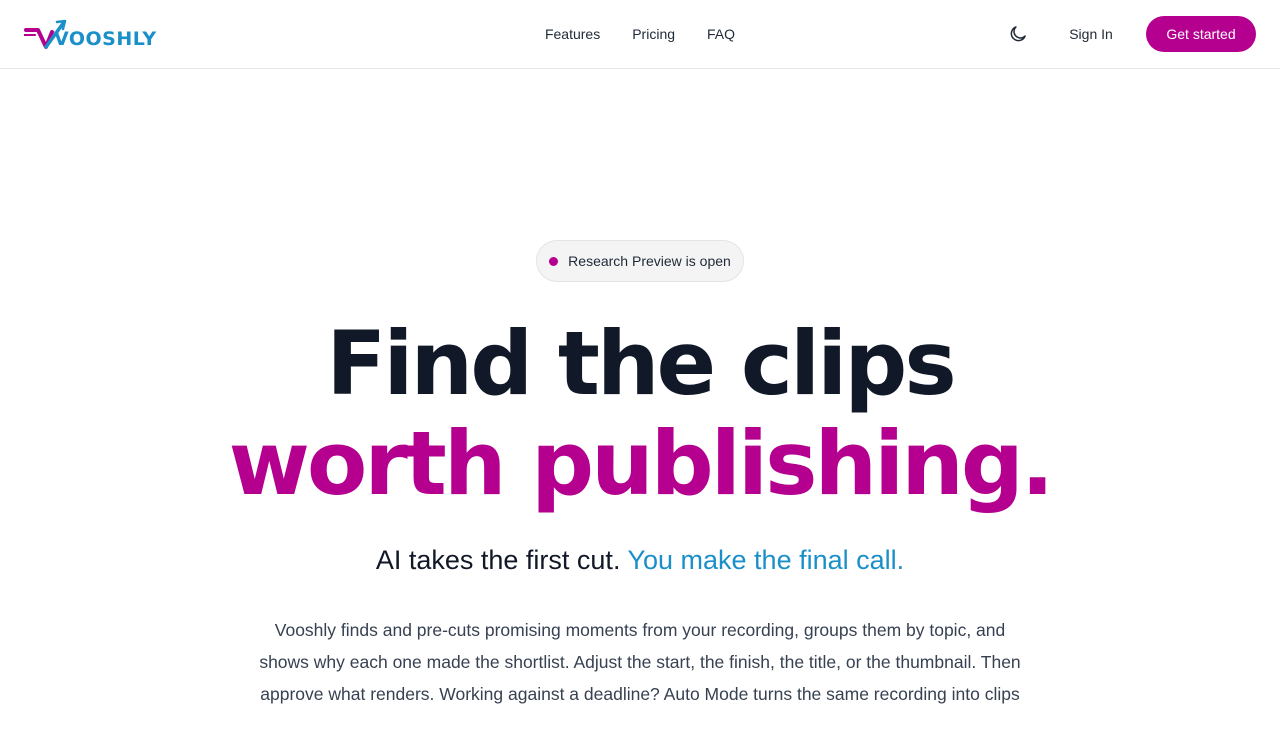  I want to click on hero-title-line1: Find the clips, so click(641, 363).